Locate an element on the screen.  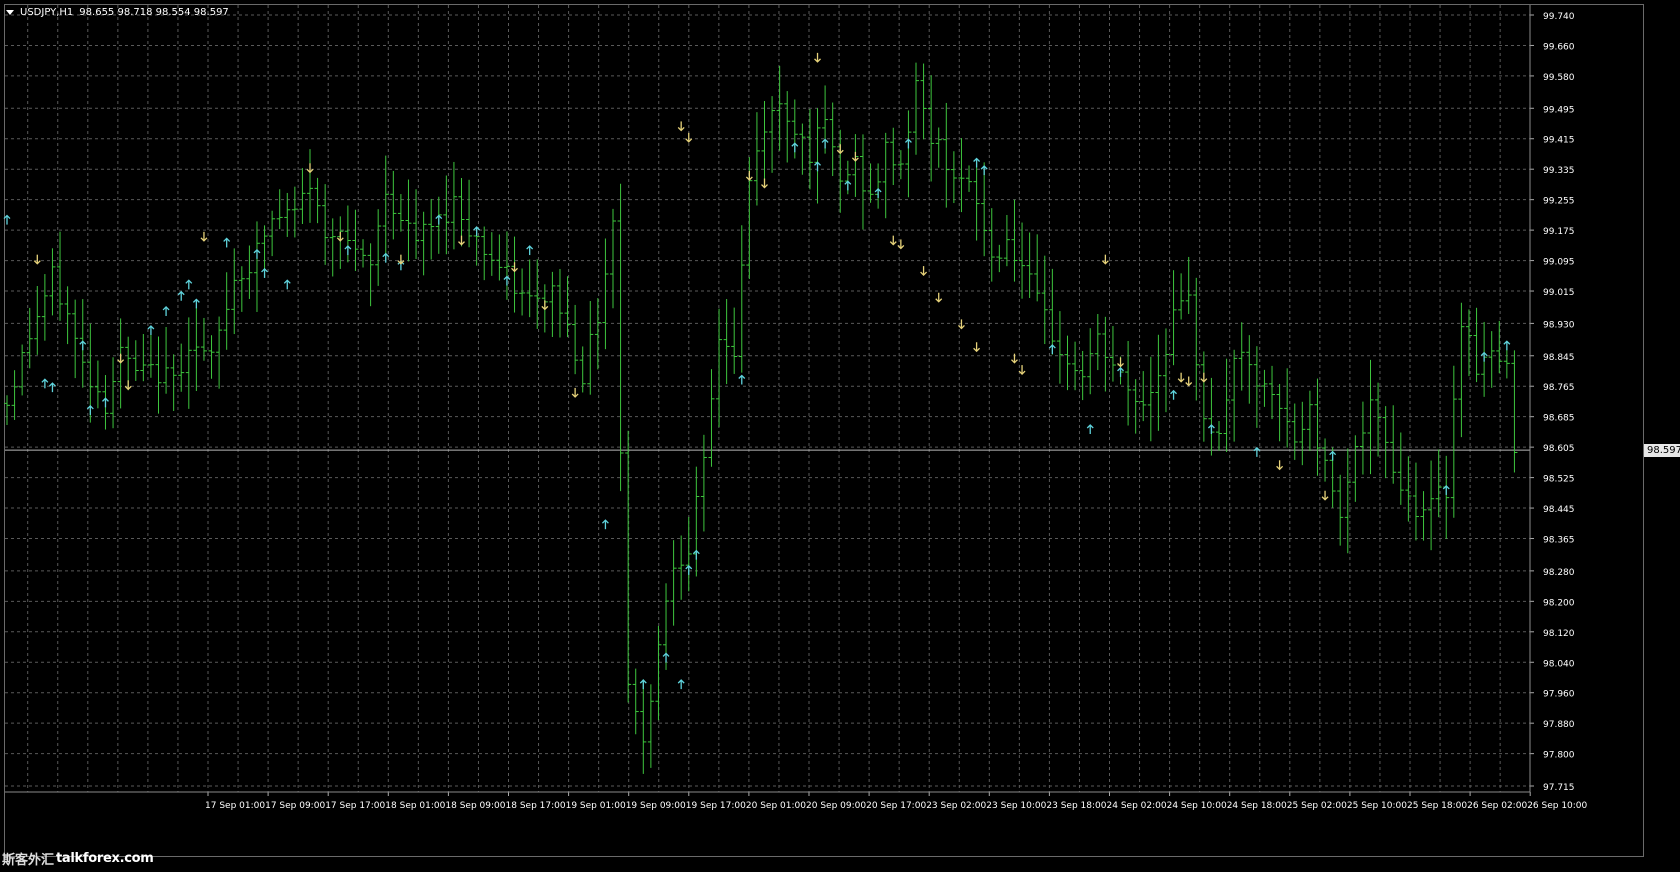
watermark-url: talkforex.com is located at coordinates (105, 858).